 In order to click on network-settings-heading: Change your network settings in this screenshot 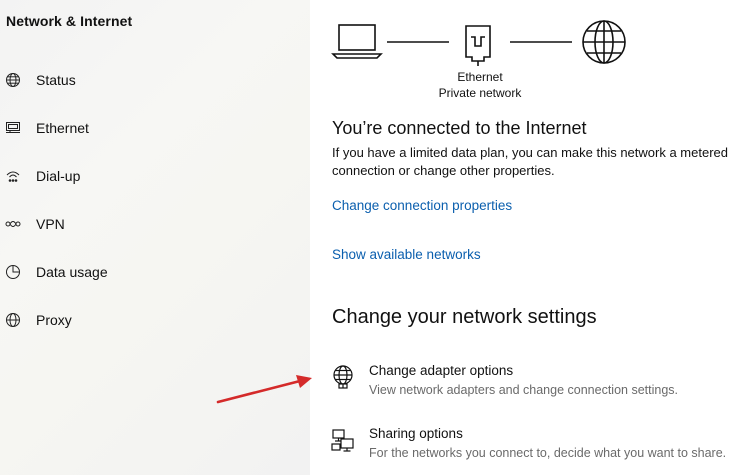, I will do `click(464, 317)`.